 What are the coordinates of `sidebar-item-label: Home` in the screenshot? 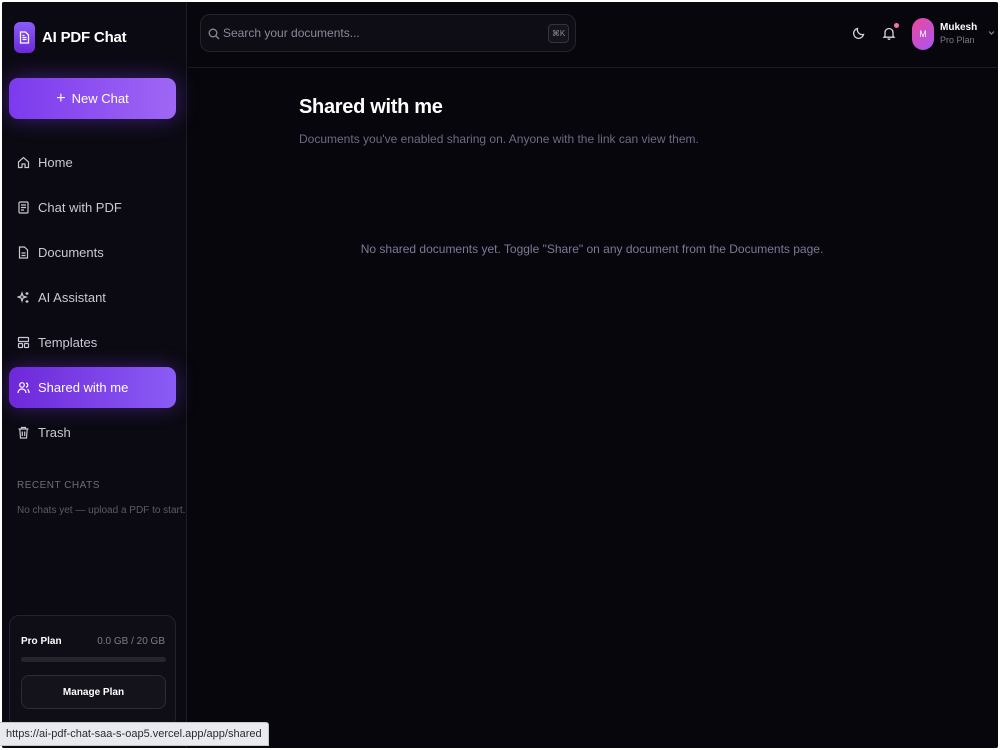 It's located at (55, 162).